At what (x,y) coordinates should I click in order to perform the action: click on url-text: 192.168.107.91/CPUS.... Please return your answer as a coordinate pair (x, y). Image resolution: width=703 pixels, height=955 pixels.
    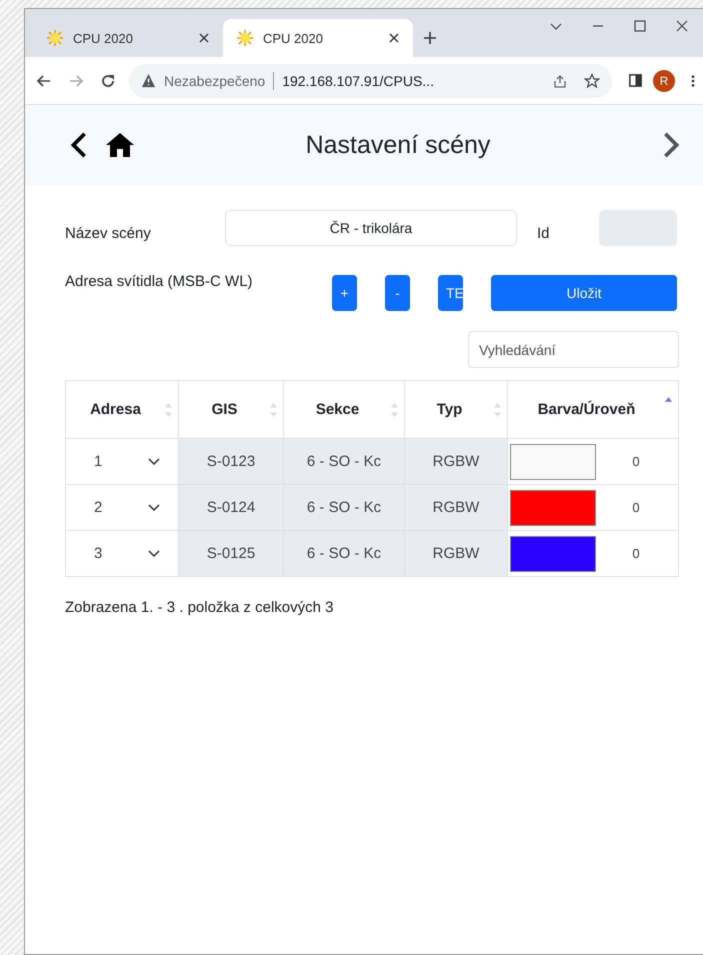
    Looking at the image, I should click on (358, 80).